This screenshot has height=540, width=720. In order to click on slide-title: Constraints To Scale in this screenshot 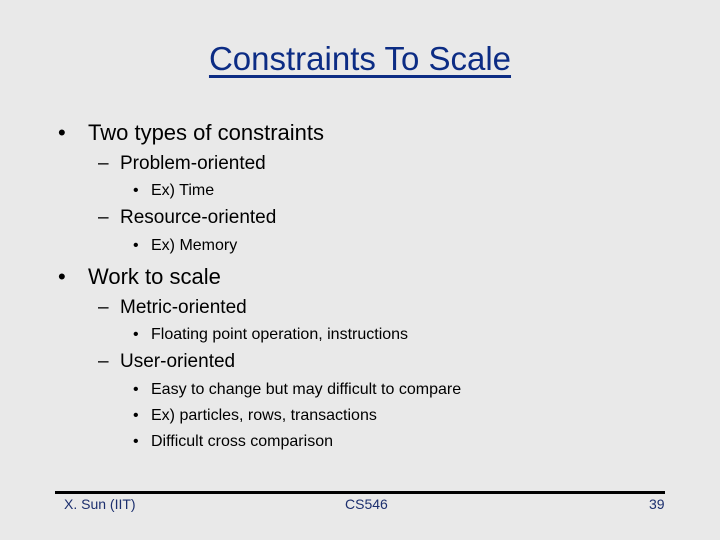, I will do `click(360, 58)`.